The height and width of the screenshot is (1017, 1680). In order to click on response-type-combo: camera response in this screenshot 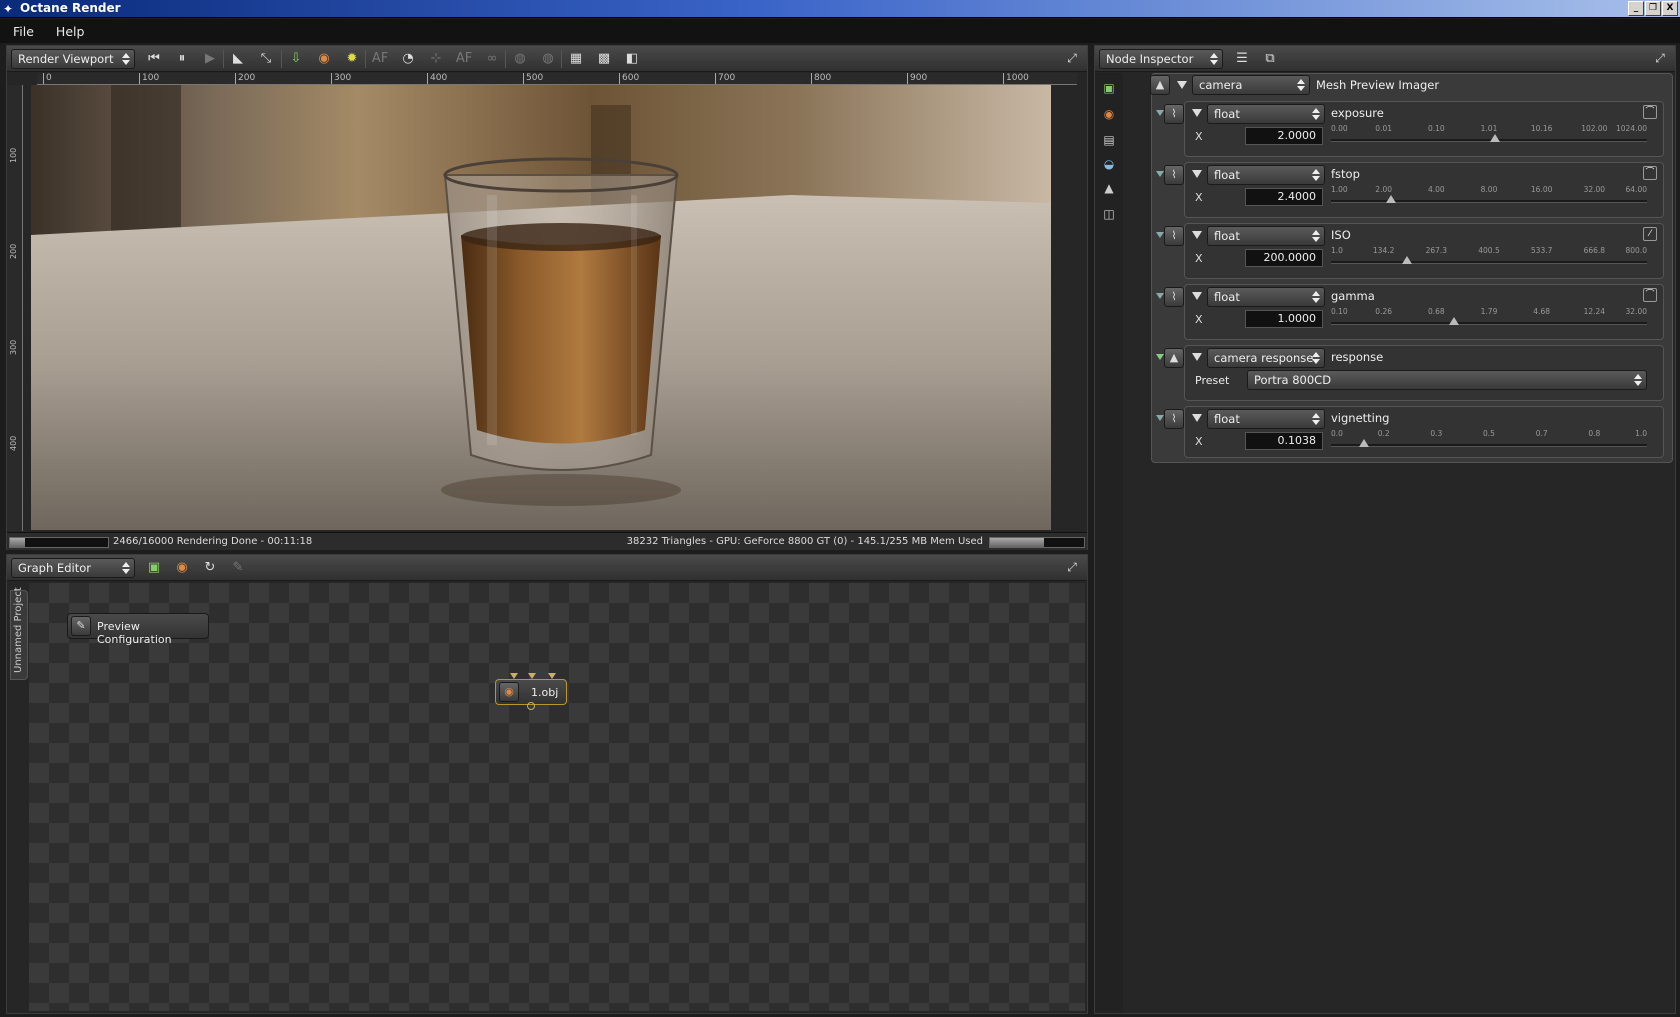, I will do `click(1266, 358)`.